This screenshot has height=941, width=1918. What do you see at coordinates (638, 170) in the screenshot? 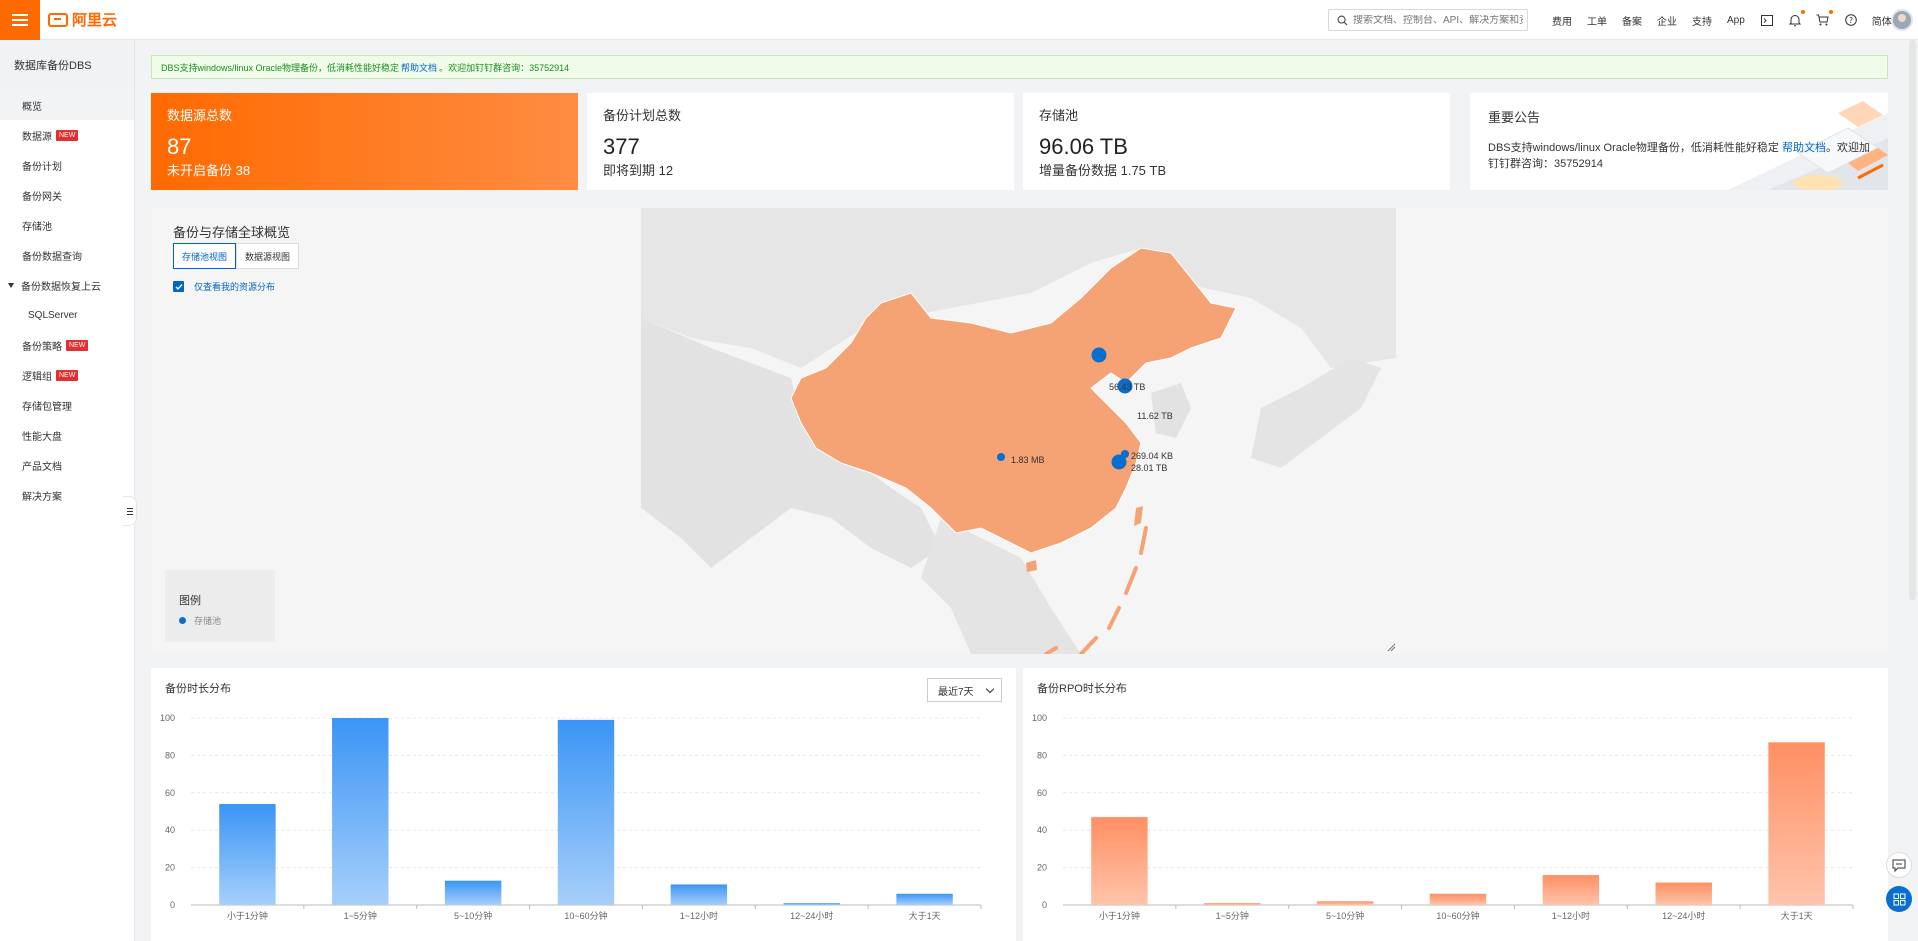
I see `card-sub: 即将到期 12` at bounding box center [638, 170].